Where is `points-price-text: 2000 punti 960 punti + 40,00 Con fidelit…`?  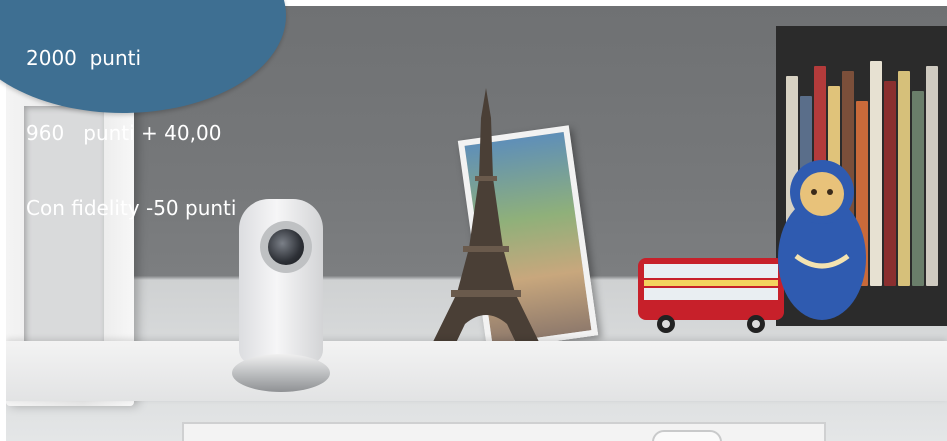
points-price-text: 2000 punti 960 punti + 40,00 Con fidelit… is located at coordinates (131, 123).